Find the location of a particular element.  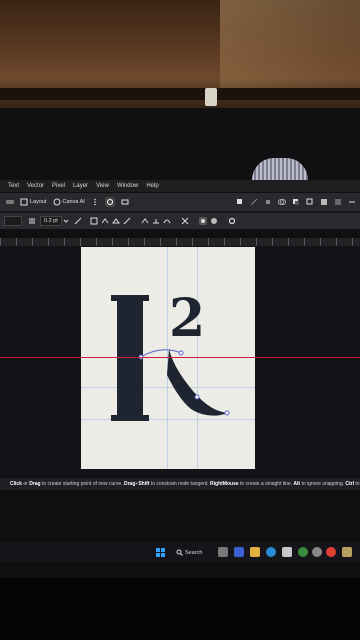

shelf is located at coordinates (180, 94).